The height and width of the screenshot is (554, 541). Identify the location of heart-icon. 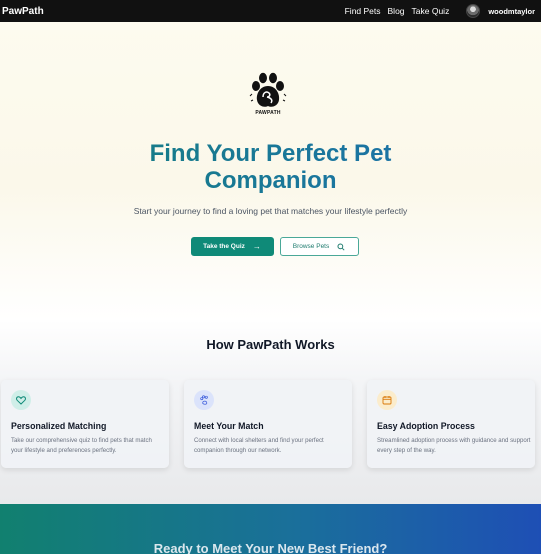
(21, 400).